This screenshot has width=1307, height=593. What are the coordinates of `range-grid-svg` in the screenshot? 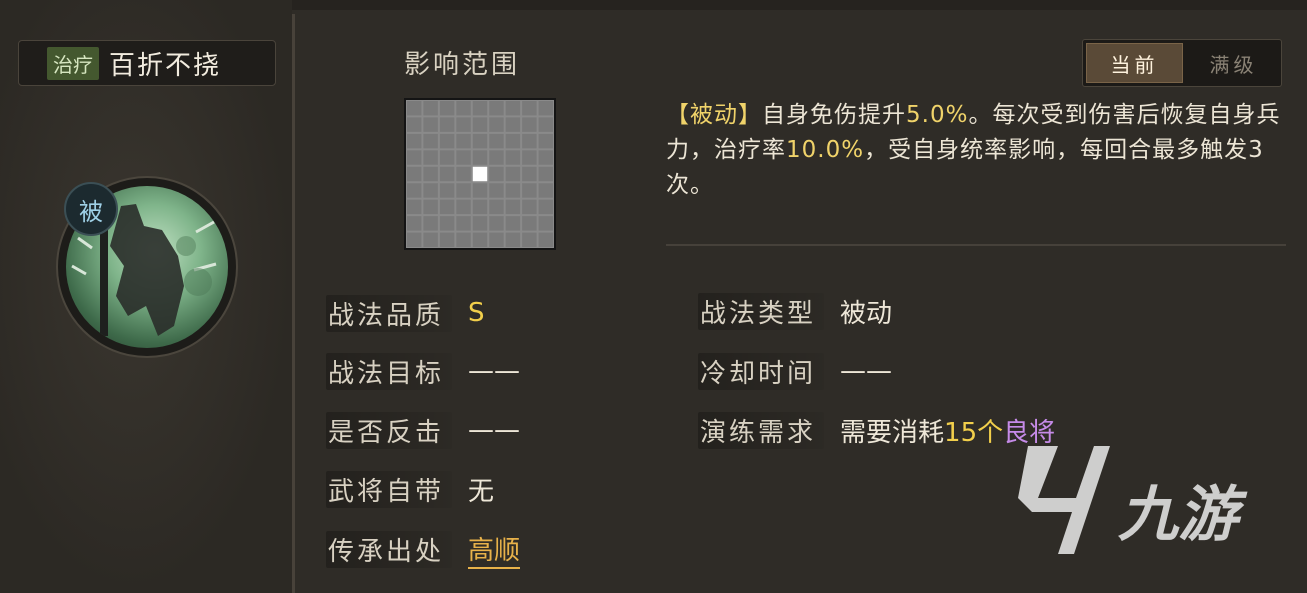 It's located at (480, 174).